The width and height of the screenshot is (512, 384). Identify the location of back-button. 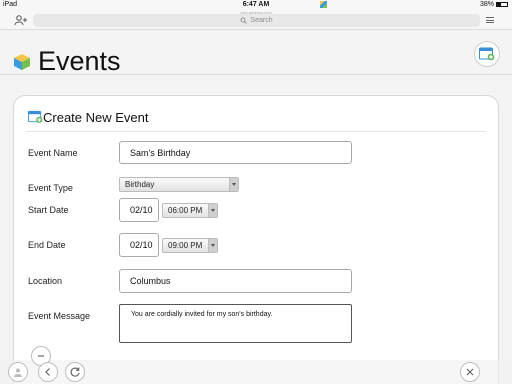
(48, 372).